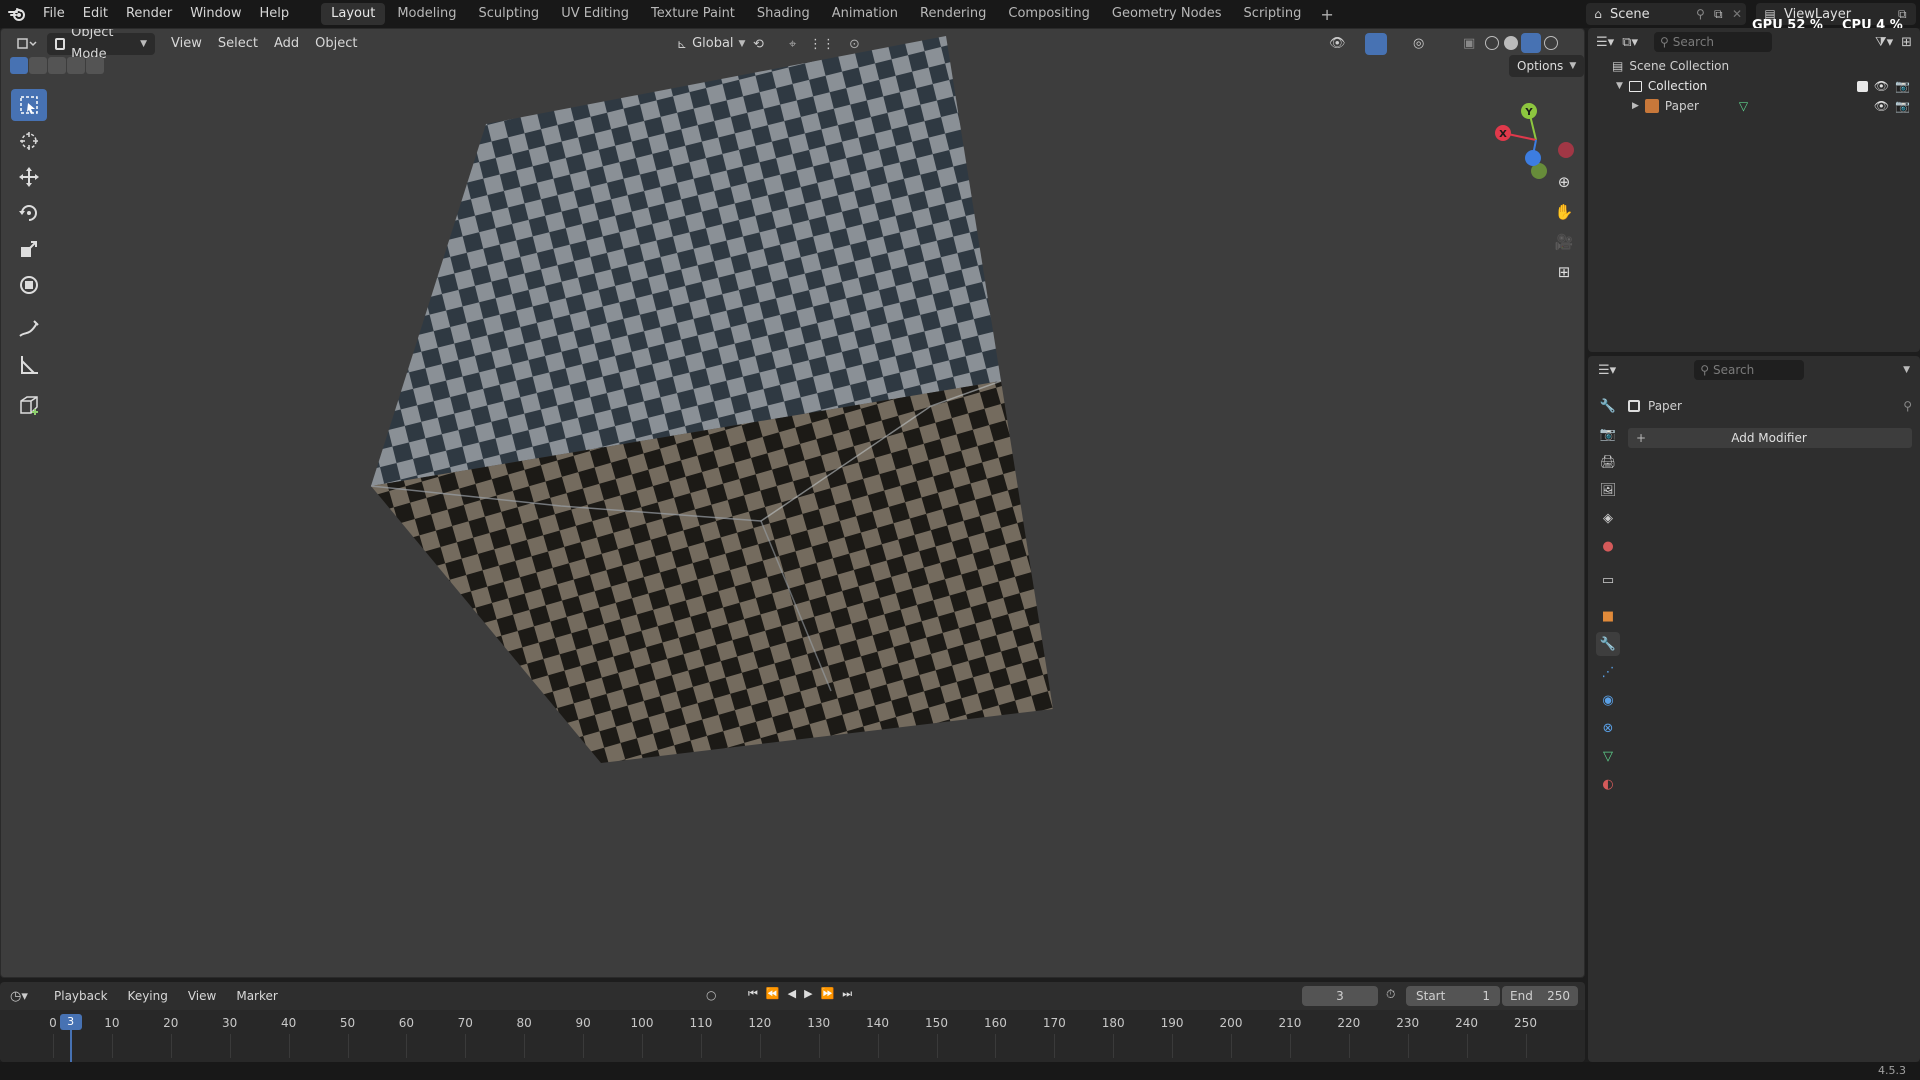 This screenshot has height=1080, width=1920. I want to click on collection-label: Collection, so click(1677, 86).